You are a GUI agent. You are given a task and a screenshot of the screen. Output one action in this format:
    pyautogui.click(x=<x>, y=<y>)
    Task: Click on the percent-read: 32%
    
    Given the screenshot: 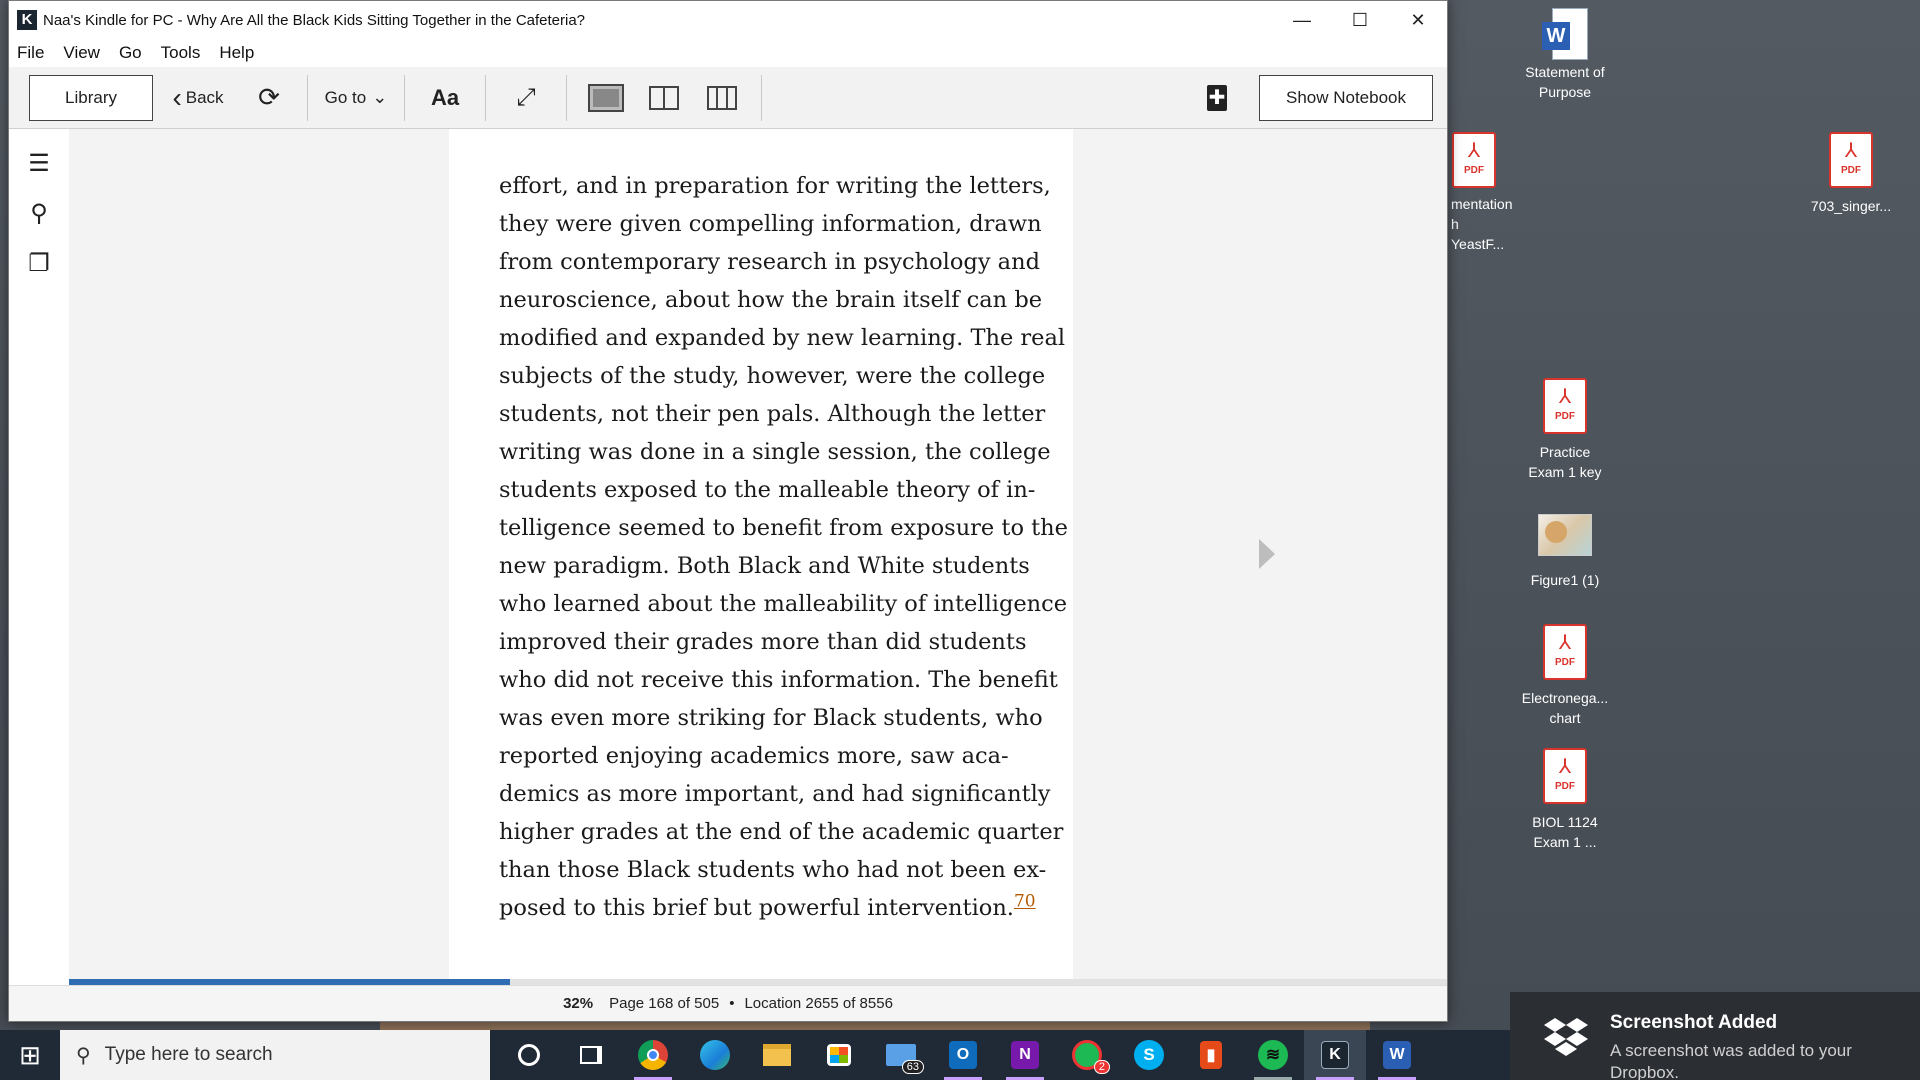 What is the action you would take?
    pyautogui.click(x=578, y=1003)
    